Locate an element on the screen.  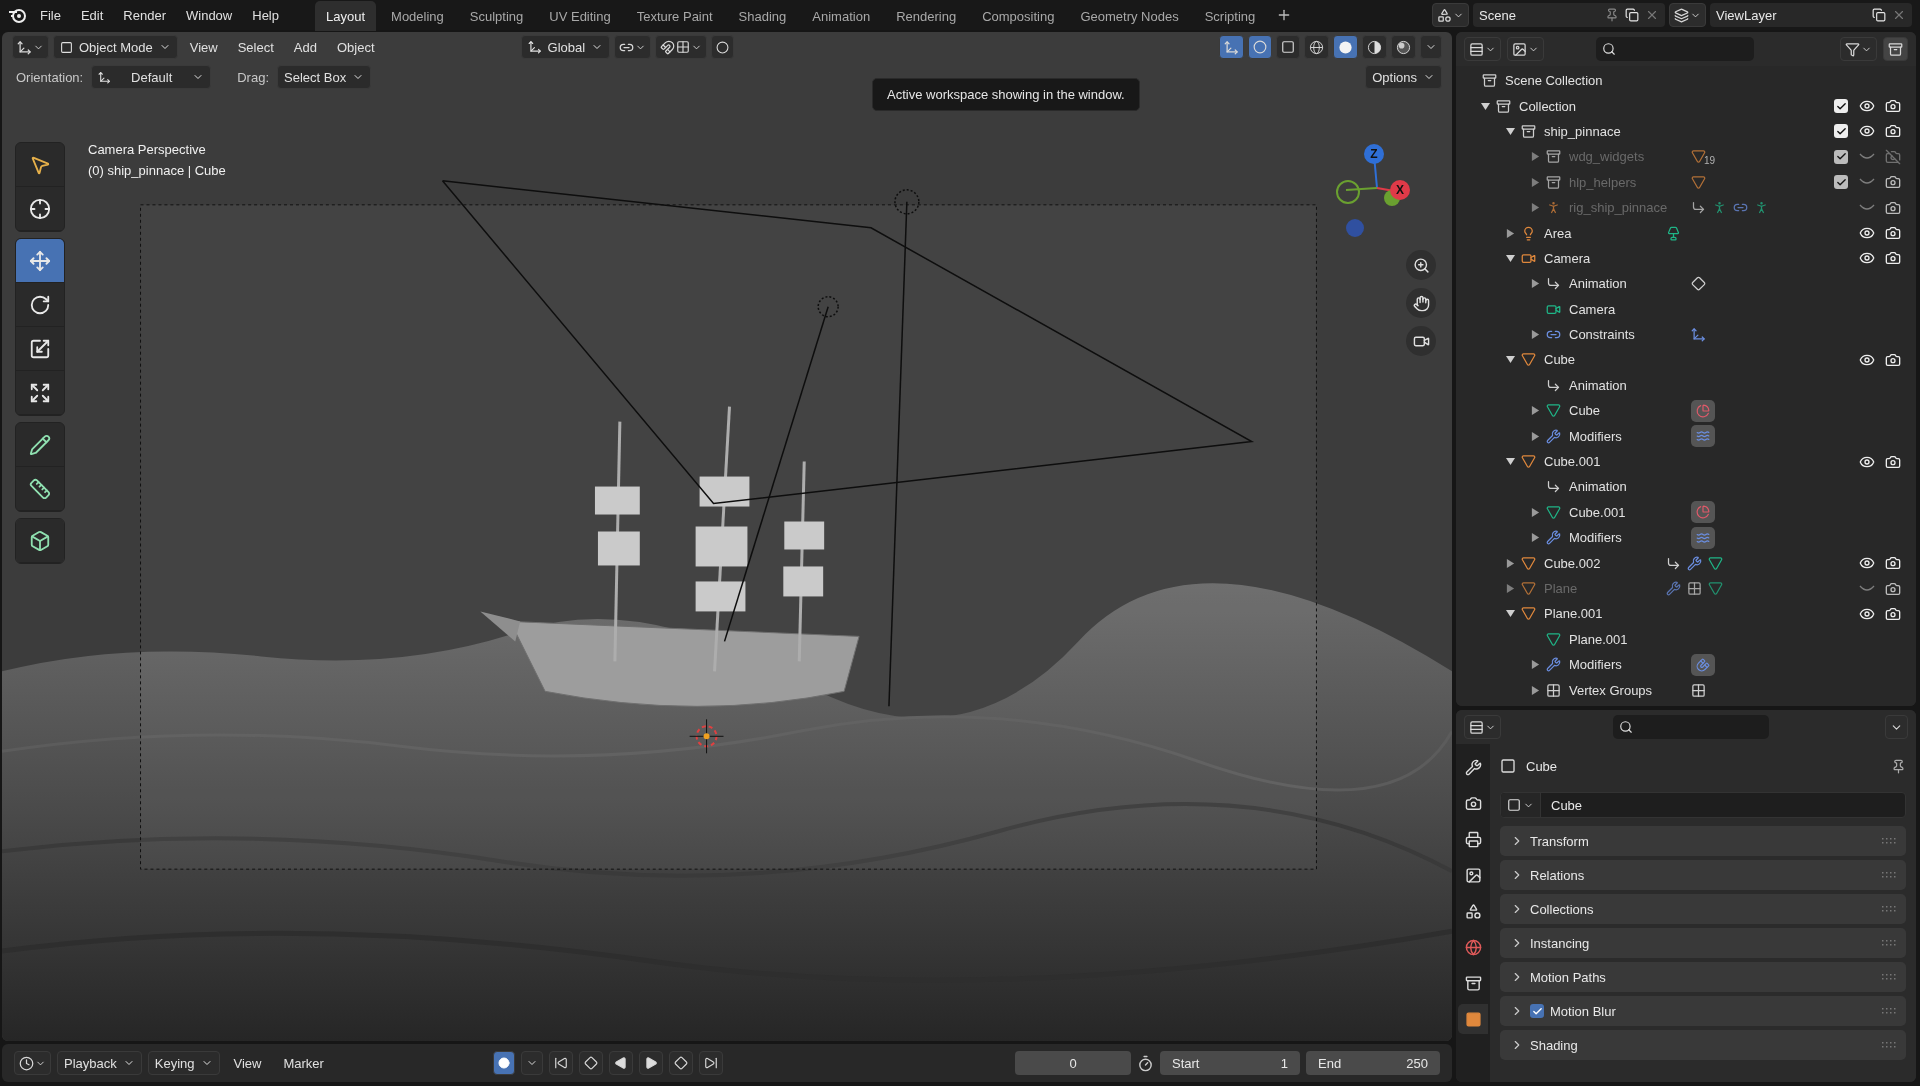
panel-header: Motion Paths is located at coordinates (1703, 977).